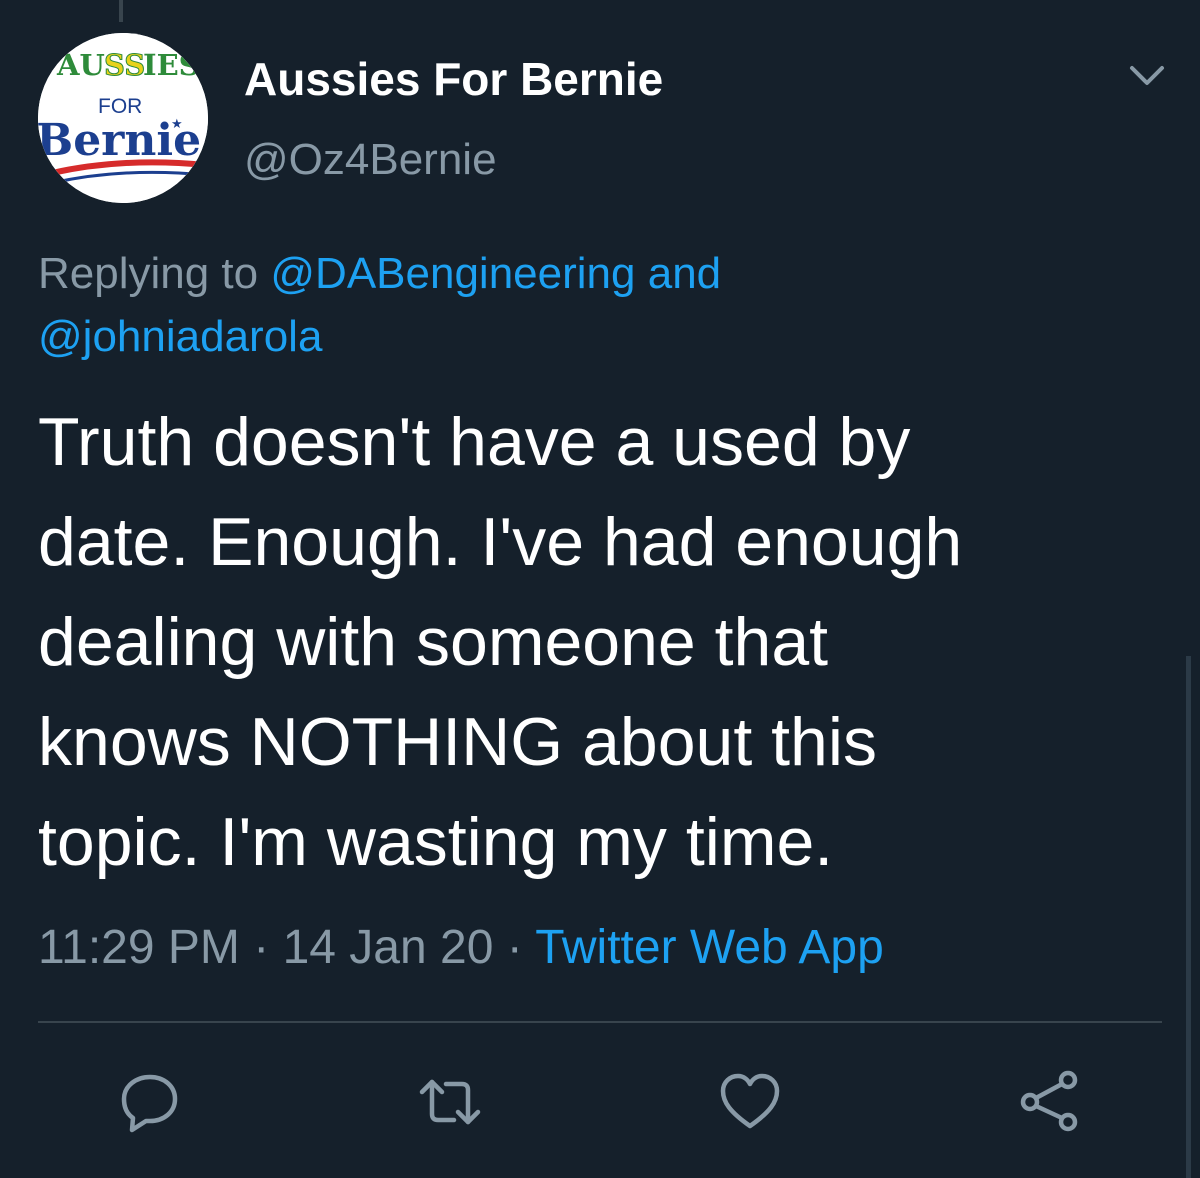 This screenshot has width=1200, height=1178. I want to click on mention-link-dabengineering: @DABengineering, so click(452, 273).